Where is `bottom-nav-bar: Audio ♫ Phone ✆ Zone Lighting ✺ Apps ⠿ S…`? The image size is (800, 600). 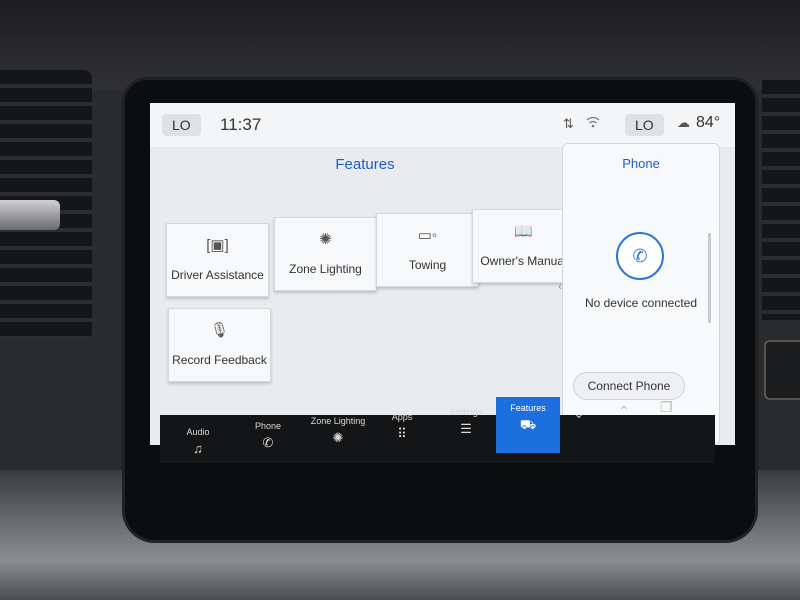 bottom-nav-bar: Audio ♫ Phone ✆ Zone Lighting ✺ Apps ⠿ S… is located at coordinates (437, 430).